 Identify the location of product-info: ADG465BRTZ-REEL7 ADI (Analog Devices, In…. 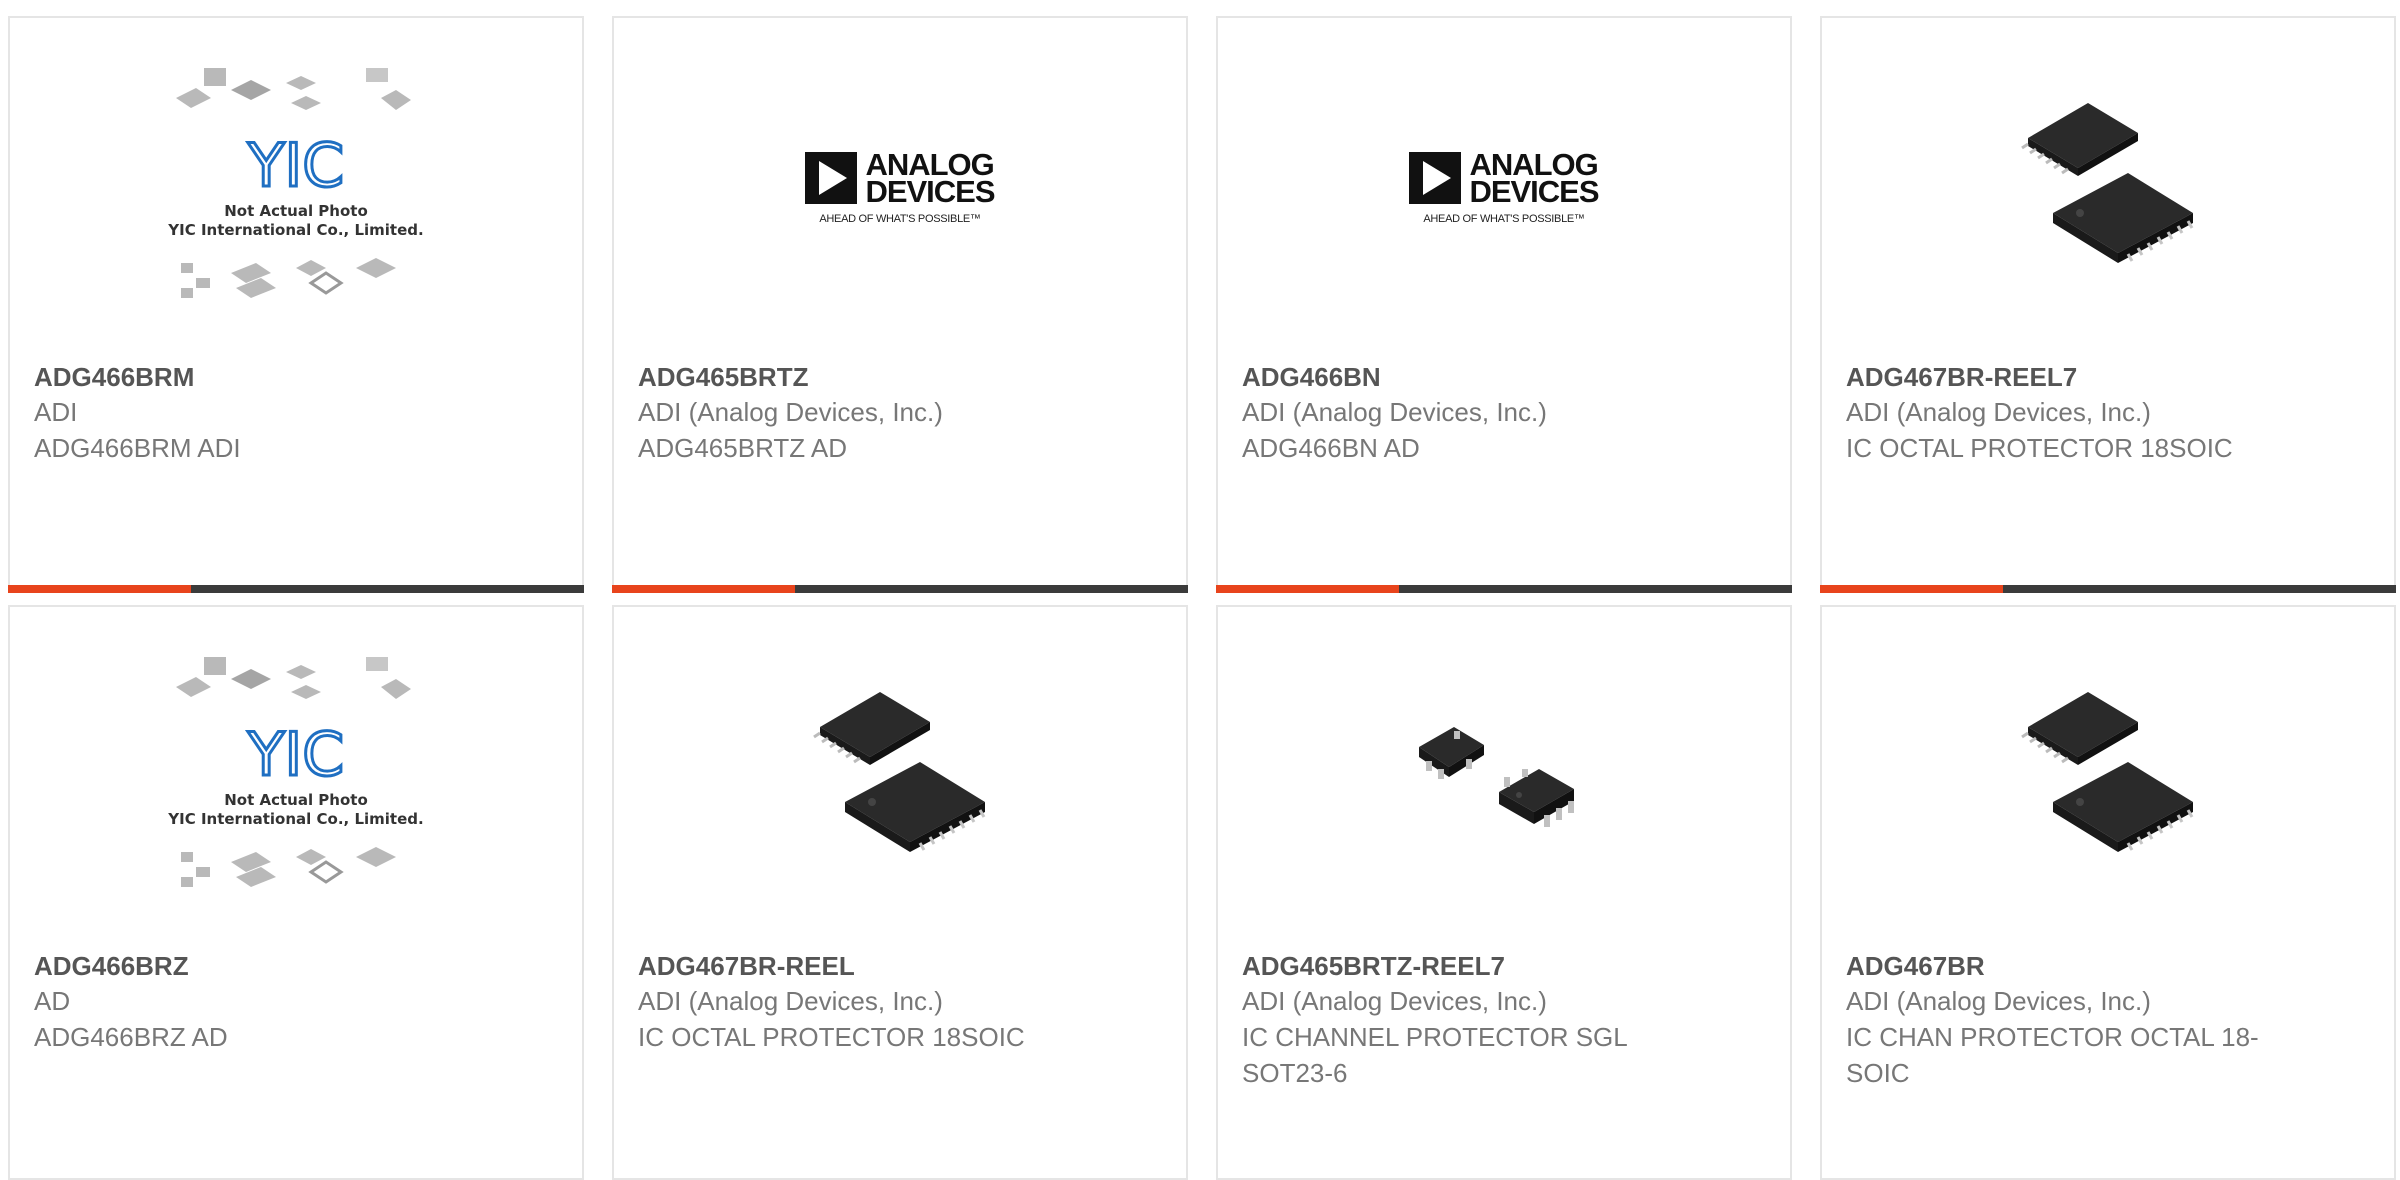
(1504, 1020).